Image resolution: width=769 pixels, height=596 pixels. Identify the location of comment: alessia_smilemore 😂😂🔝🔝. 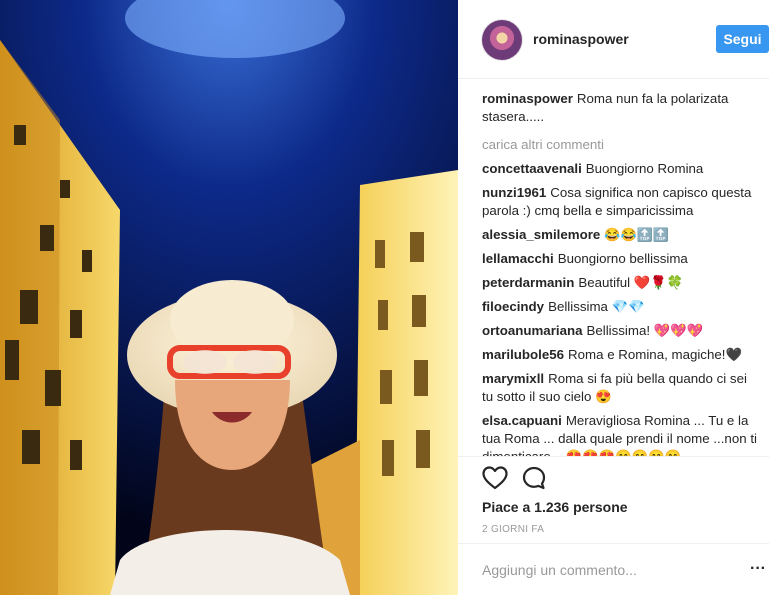
(619, 235).